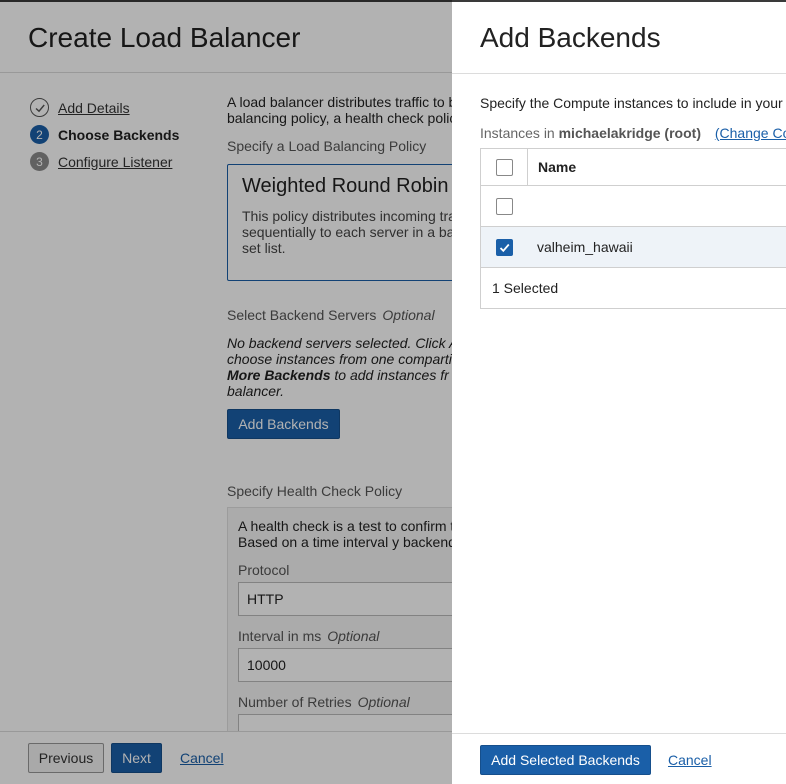 The height and width of the screenshot is (784, 786). Describe the element at coordinates (517, 133) in the screenshot. I see `compartment-prefix: Instances in` at that location.